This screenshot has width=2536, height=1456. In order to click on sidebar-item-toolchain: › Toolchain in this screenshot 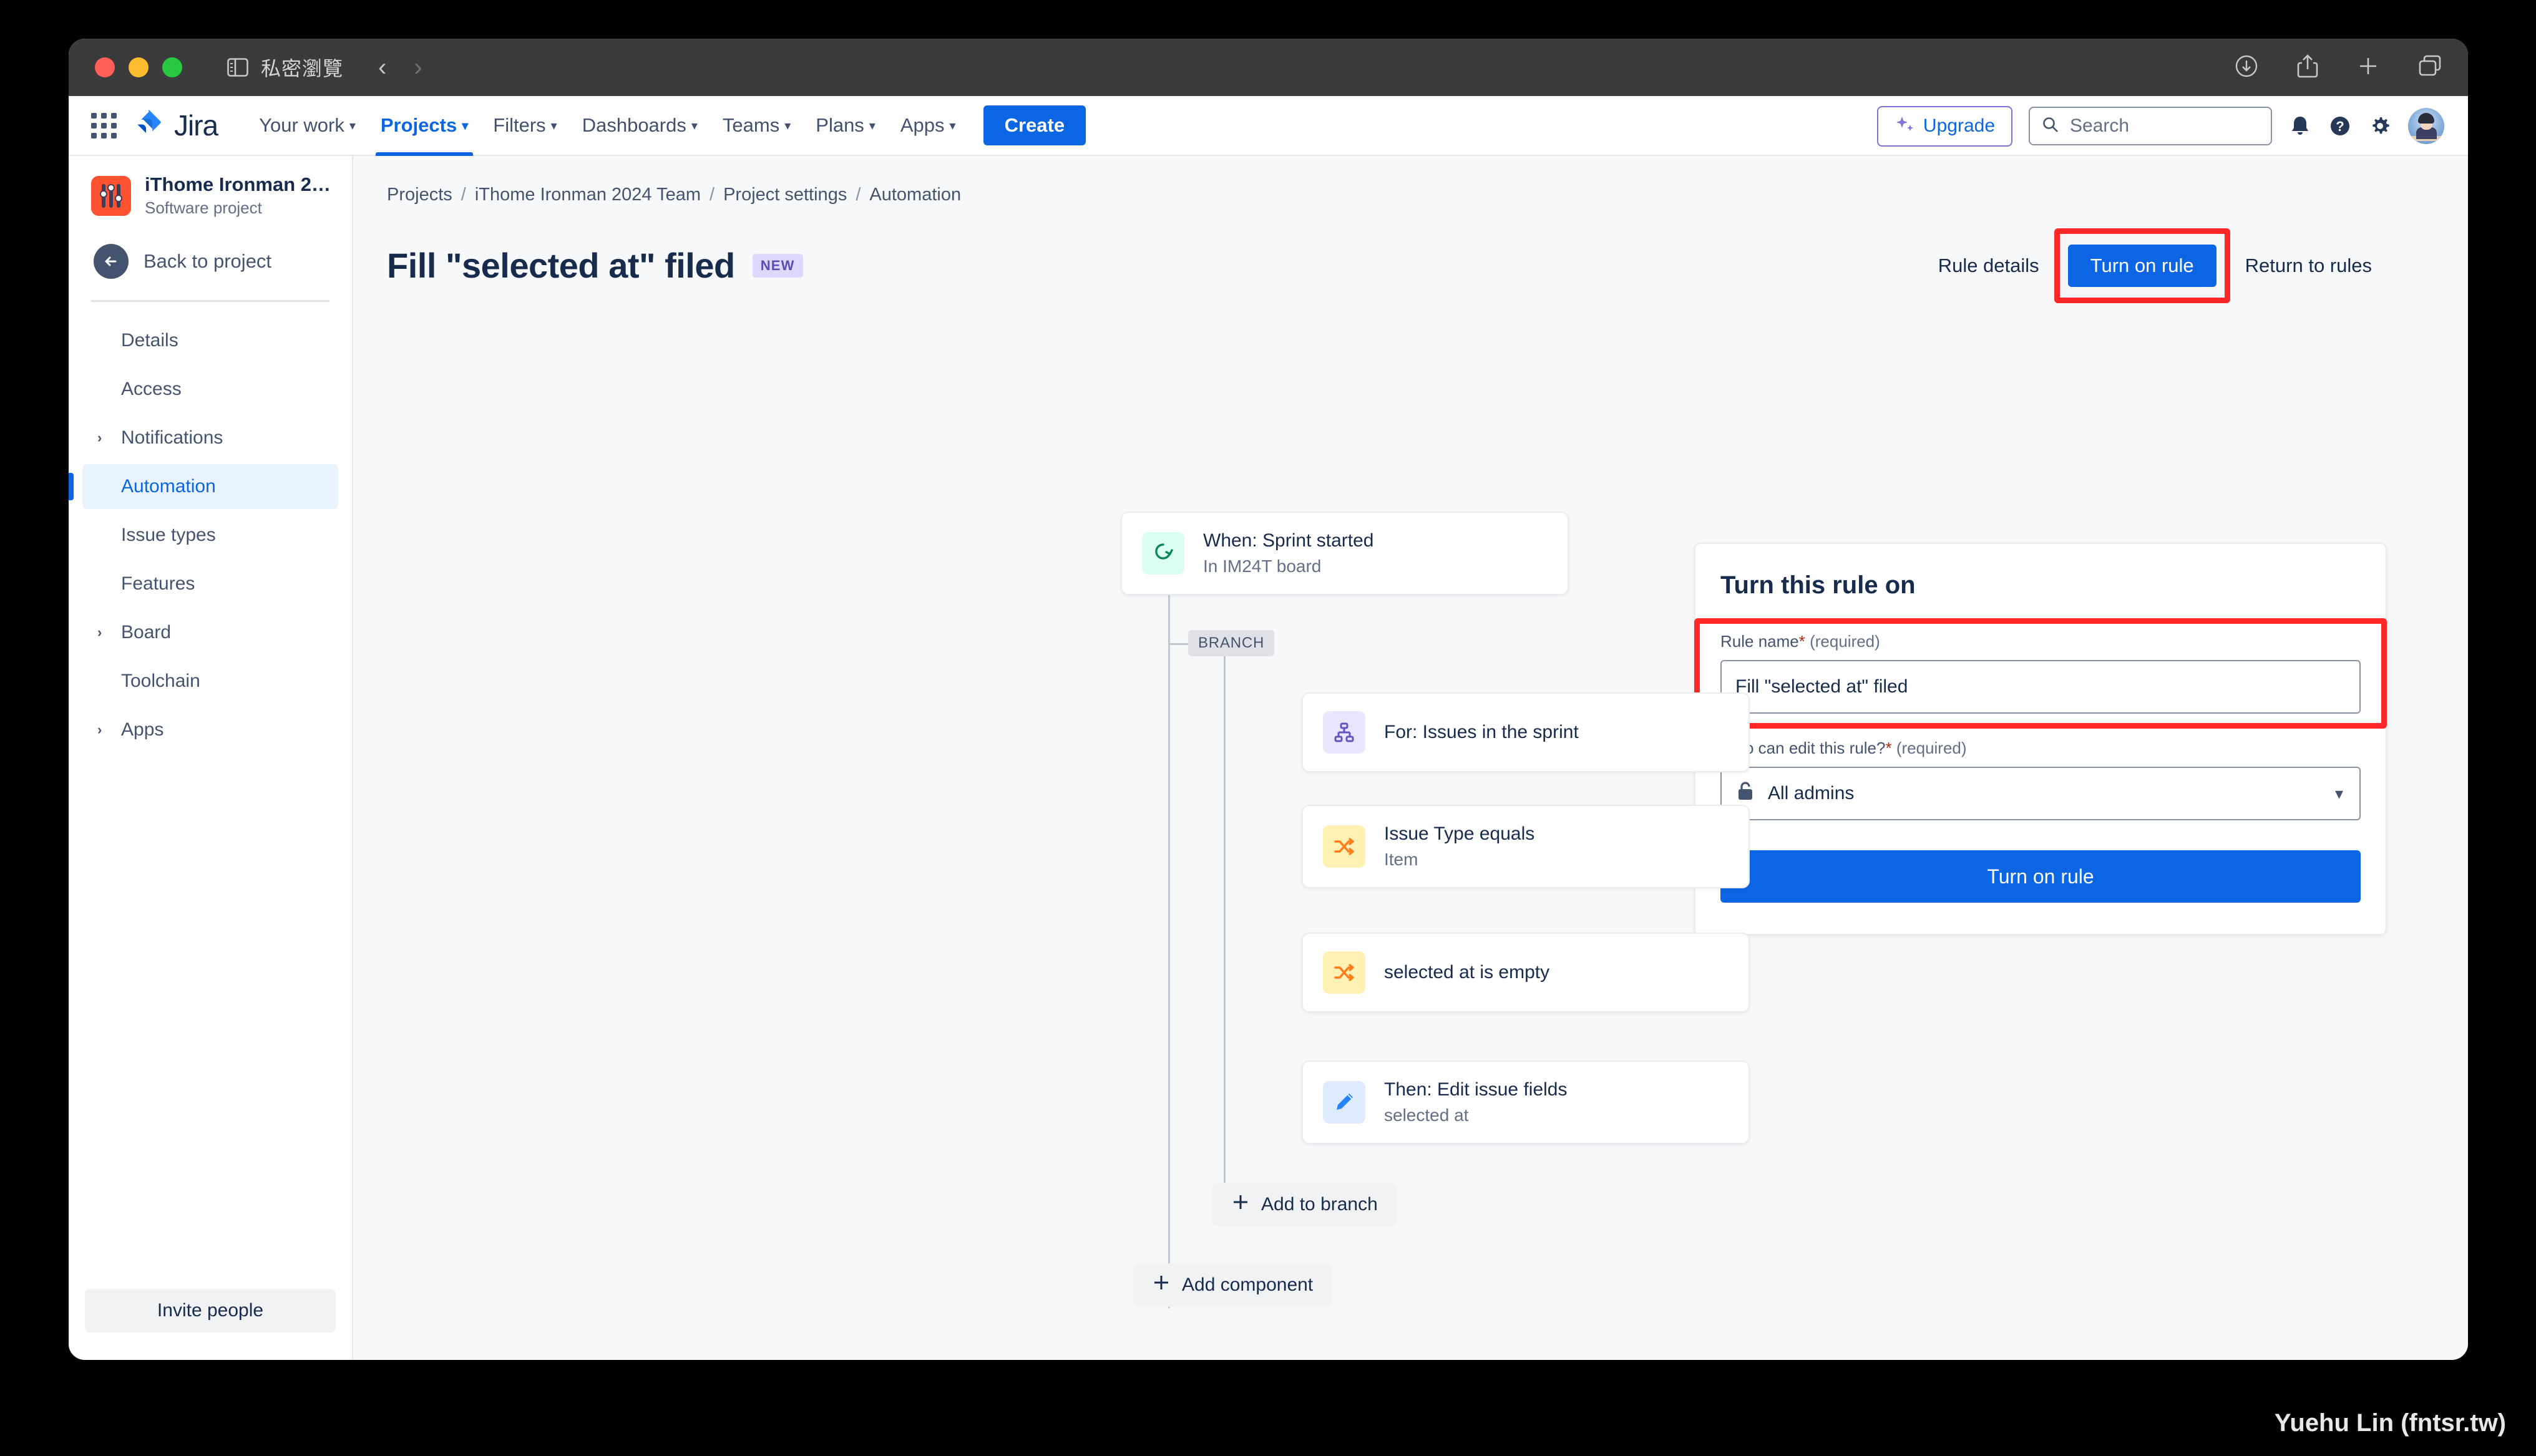, I will do `click(210, 682)`.